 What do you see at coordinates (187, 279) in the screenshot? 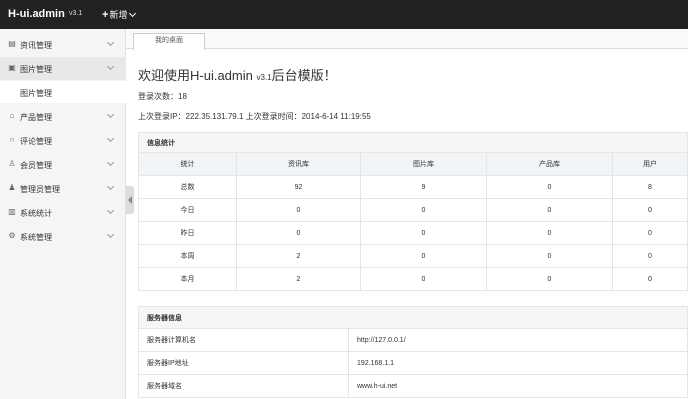
I see `table-cell: 本月` at bounding box center [187, 279].